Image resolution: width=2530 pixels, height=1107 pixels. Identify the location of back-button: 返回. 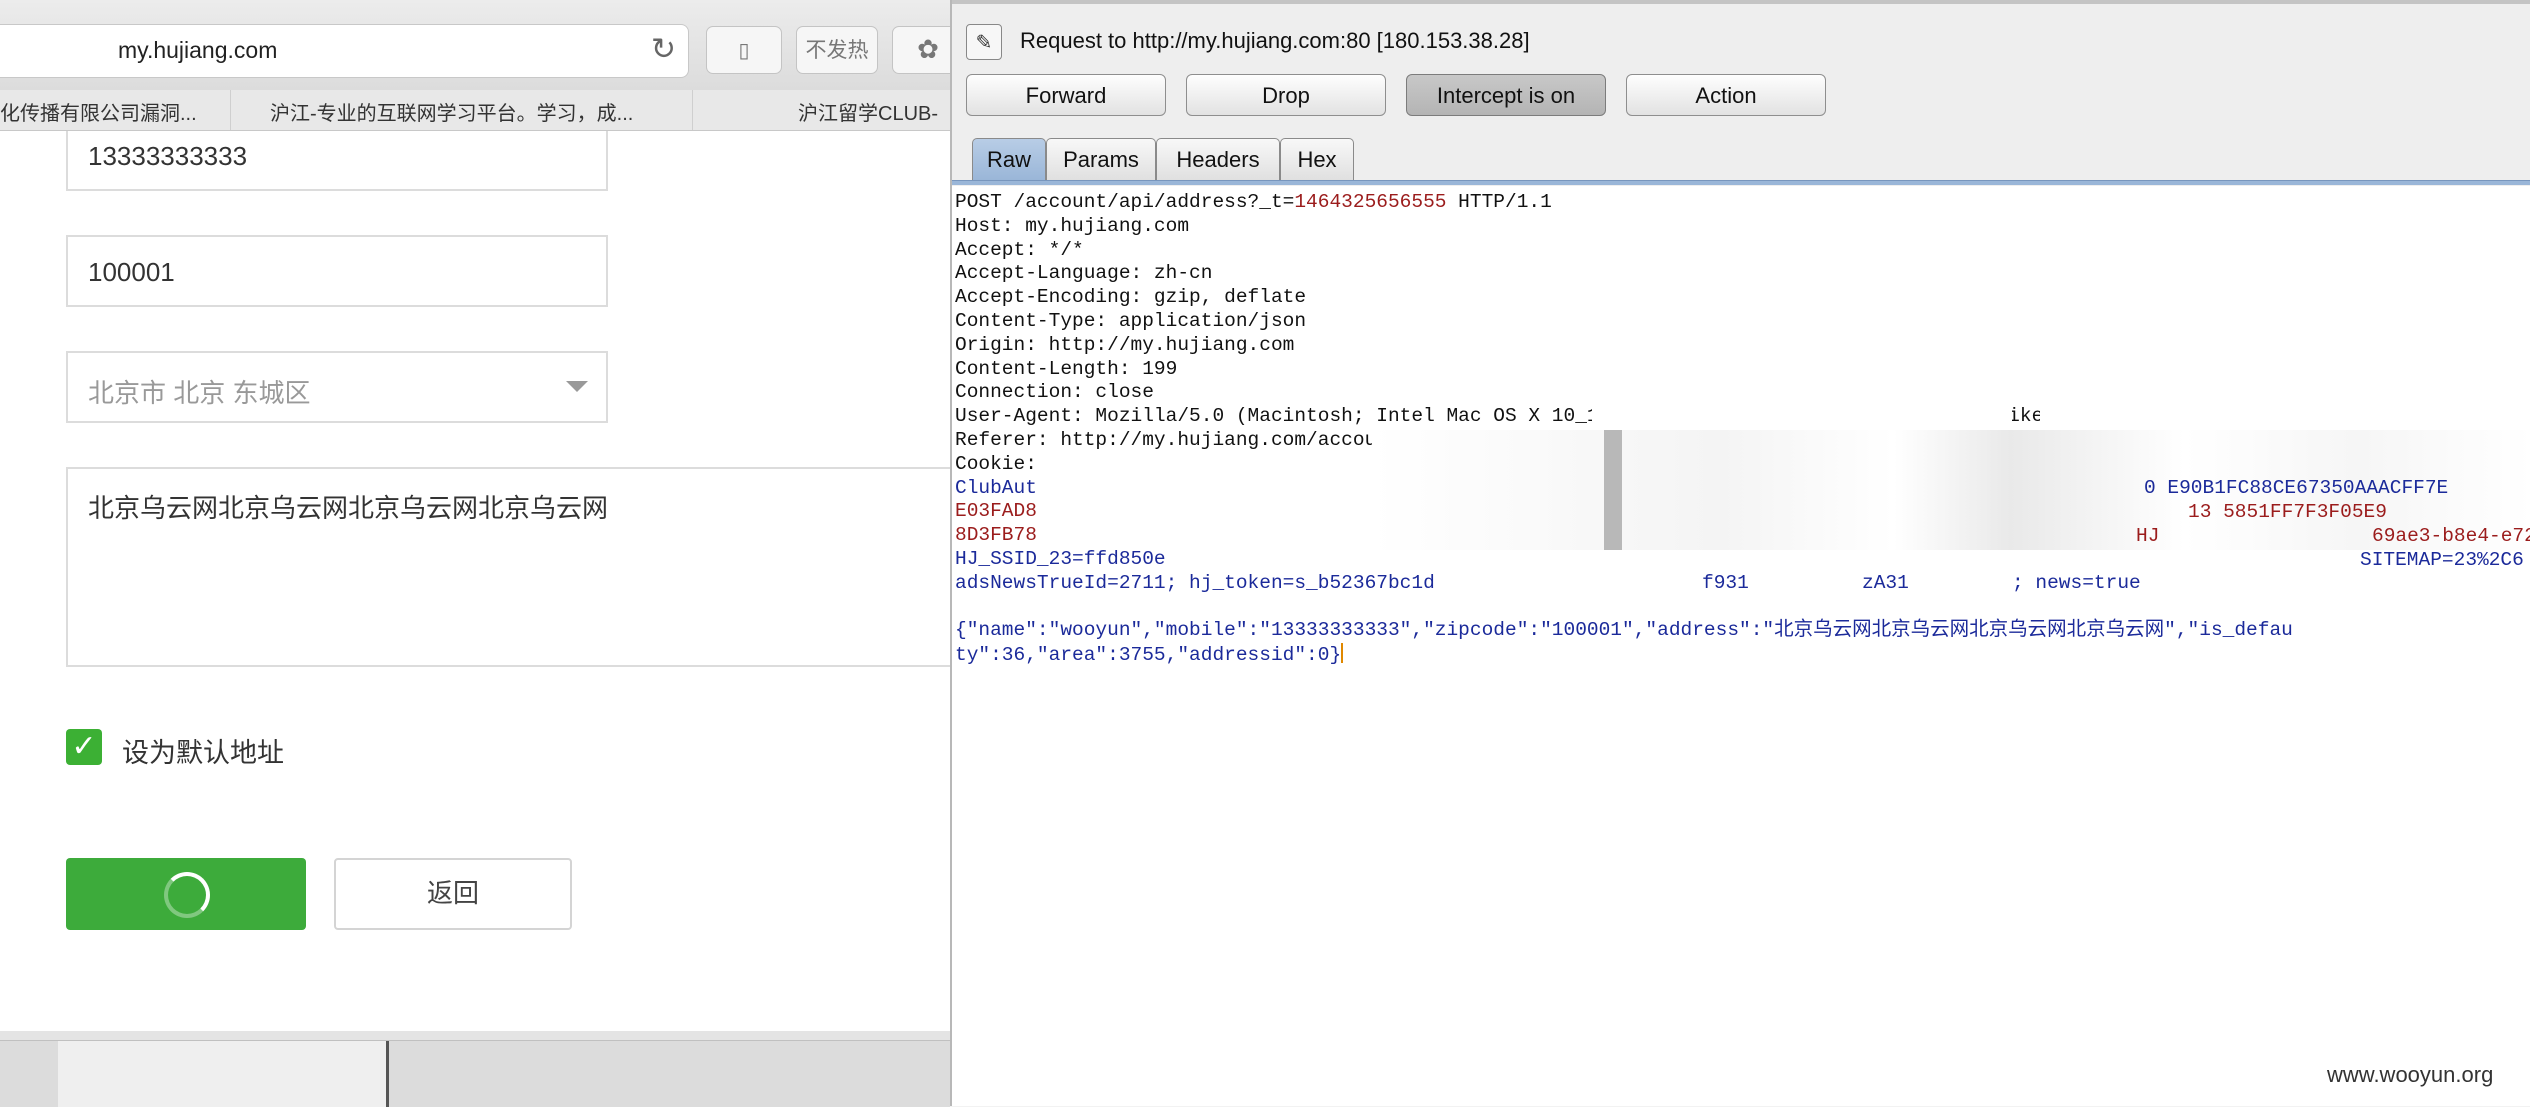
(453, 894).